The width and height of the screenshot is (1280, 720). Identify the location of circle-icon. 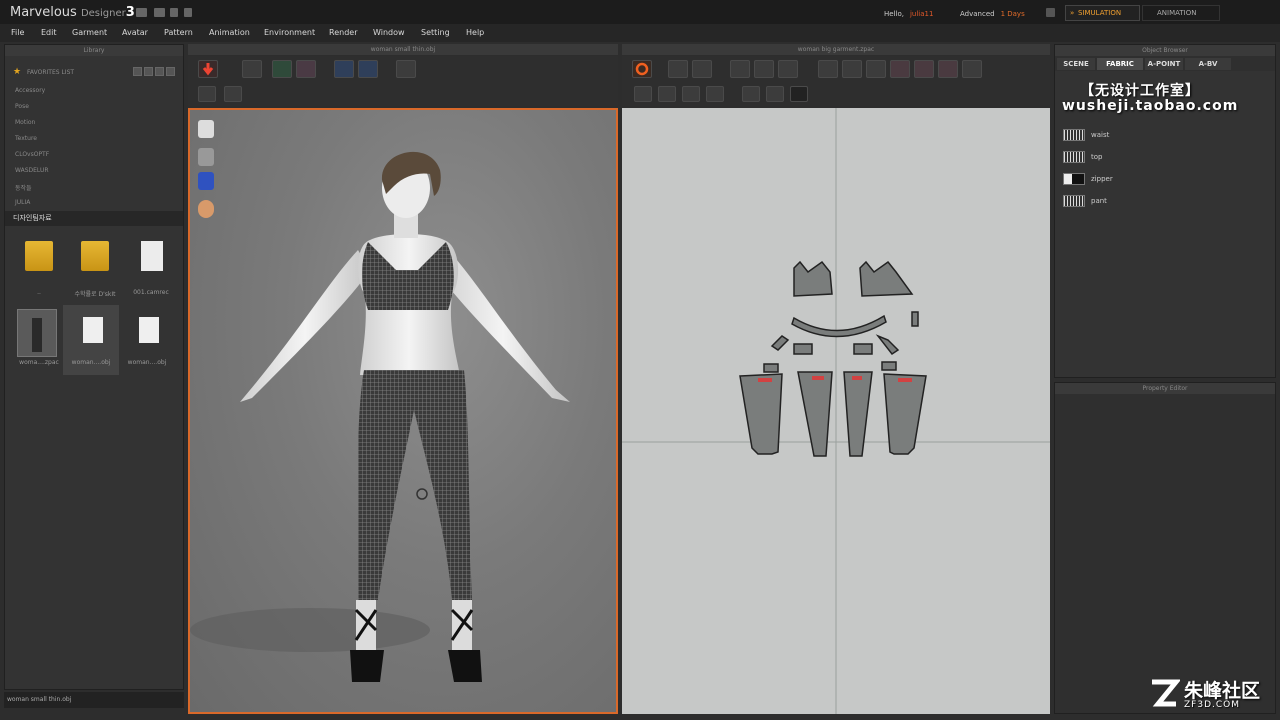
(876, 69).